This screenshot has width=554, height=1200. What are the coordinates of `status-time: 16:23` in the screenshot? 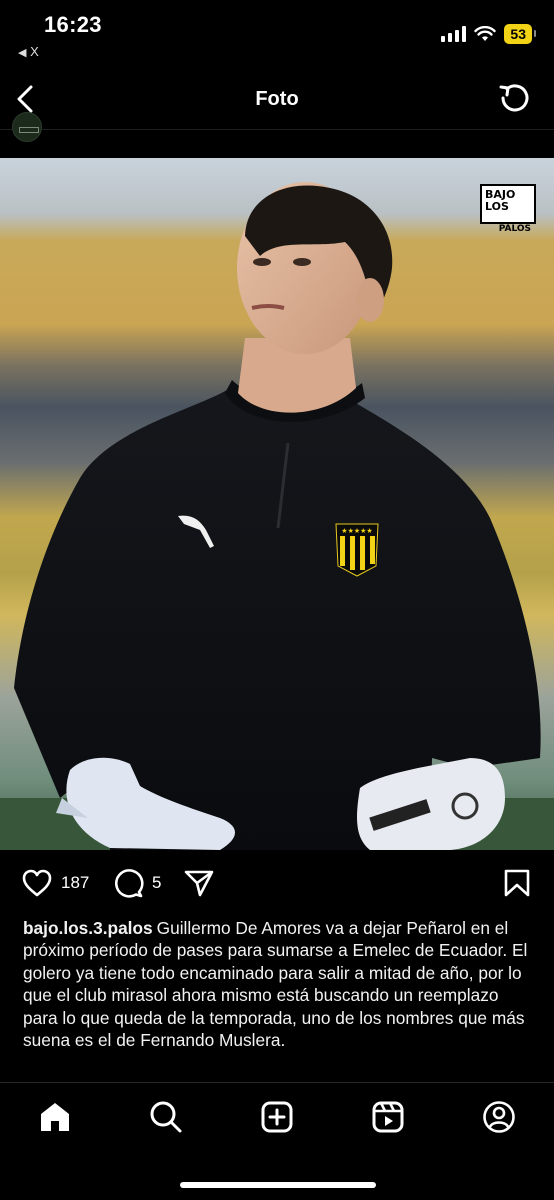 It's located at (73, 24).